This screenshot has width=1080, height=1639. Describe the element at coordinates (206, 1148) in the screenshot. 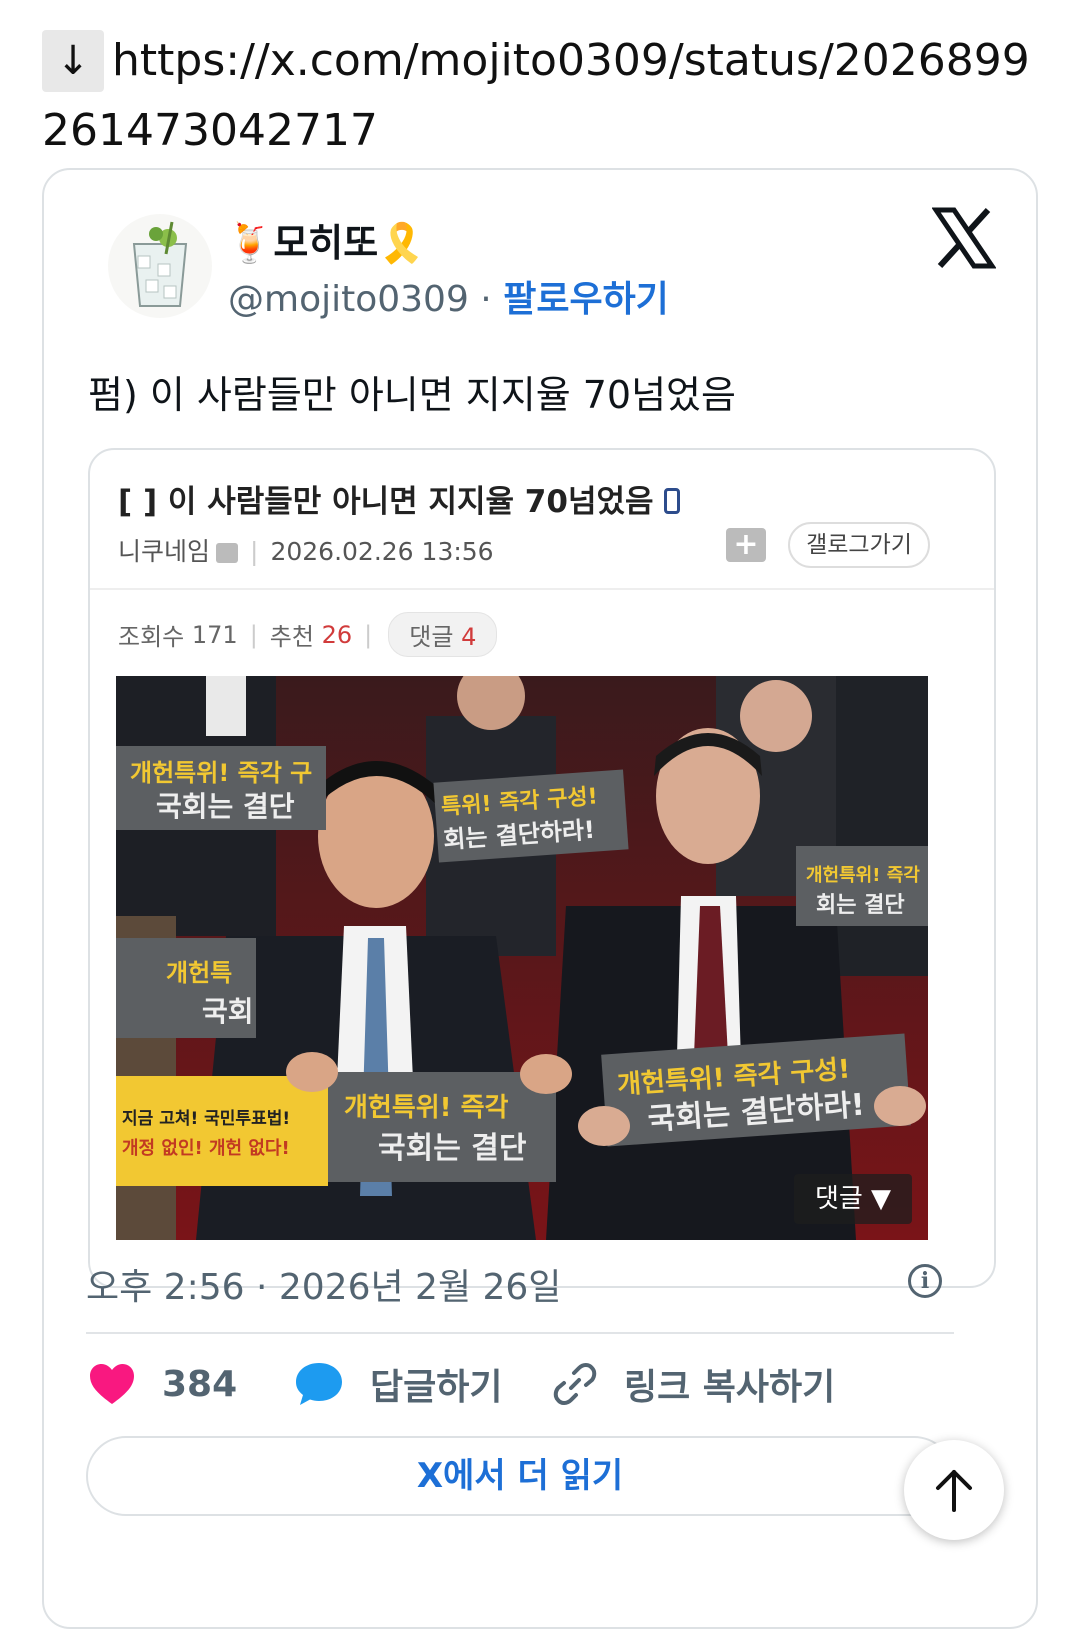

I see `svg-text: 개정 없인! 개헌 없다!` at that location.